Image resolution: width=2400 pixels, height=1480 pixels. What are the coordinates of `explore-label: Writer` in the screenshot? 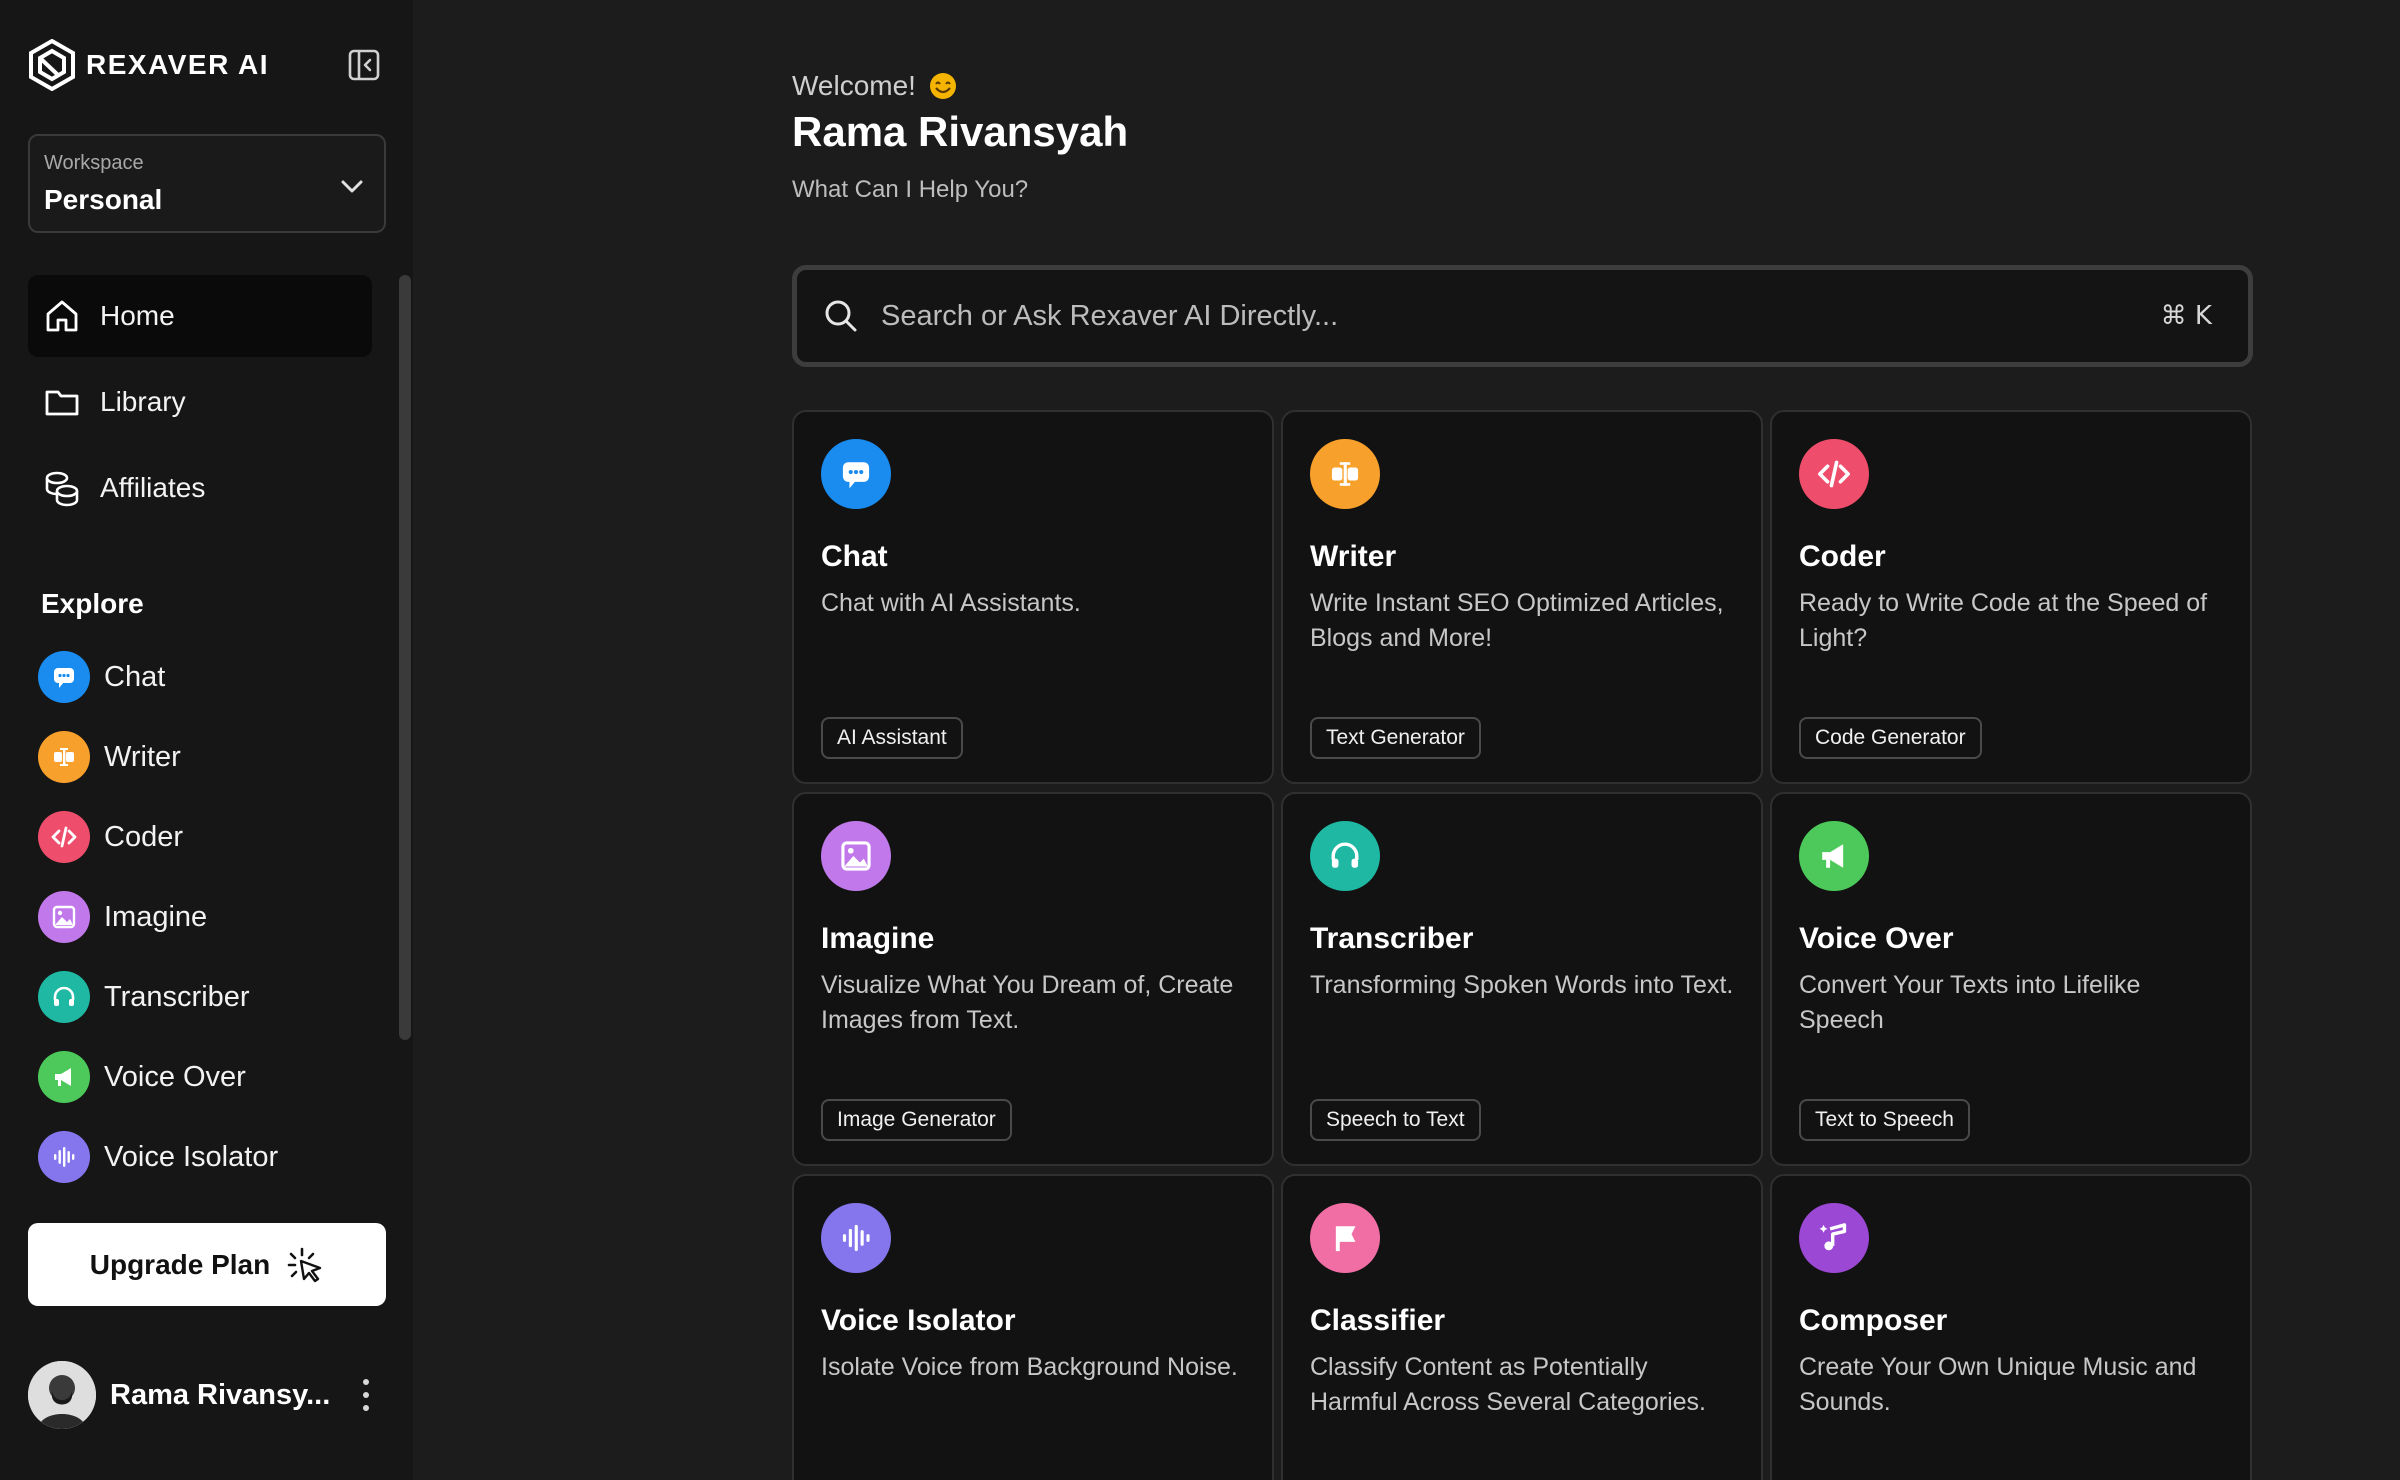 It's located at (142, 756).